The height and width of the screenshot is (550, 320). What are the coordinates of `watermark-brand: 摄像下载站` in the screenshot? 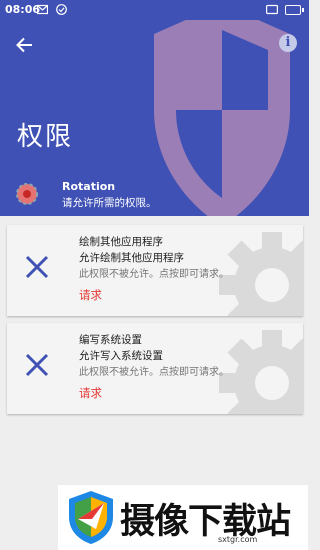 It's located at (205, 522).